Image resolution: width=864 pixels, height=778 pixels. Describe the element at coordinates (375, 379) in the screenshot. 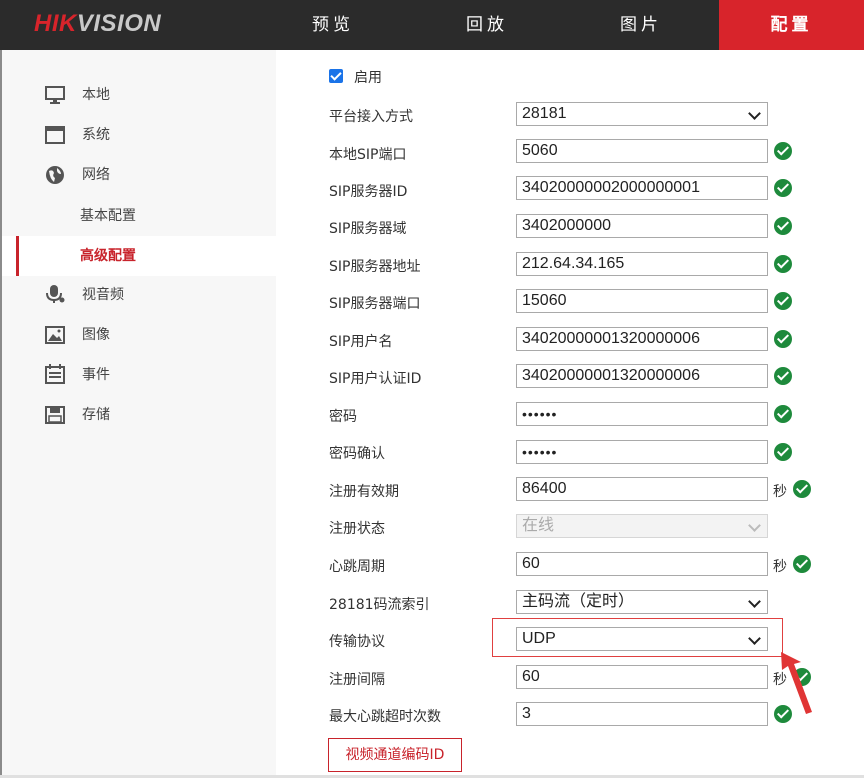

I see `field-label: SIP用户认证ID` at that location.